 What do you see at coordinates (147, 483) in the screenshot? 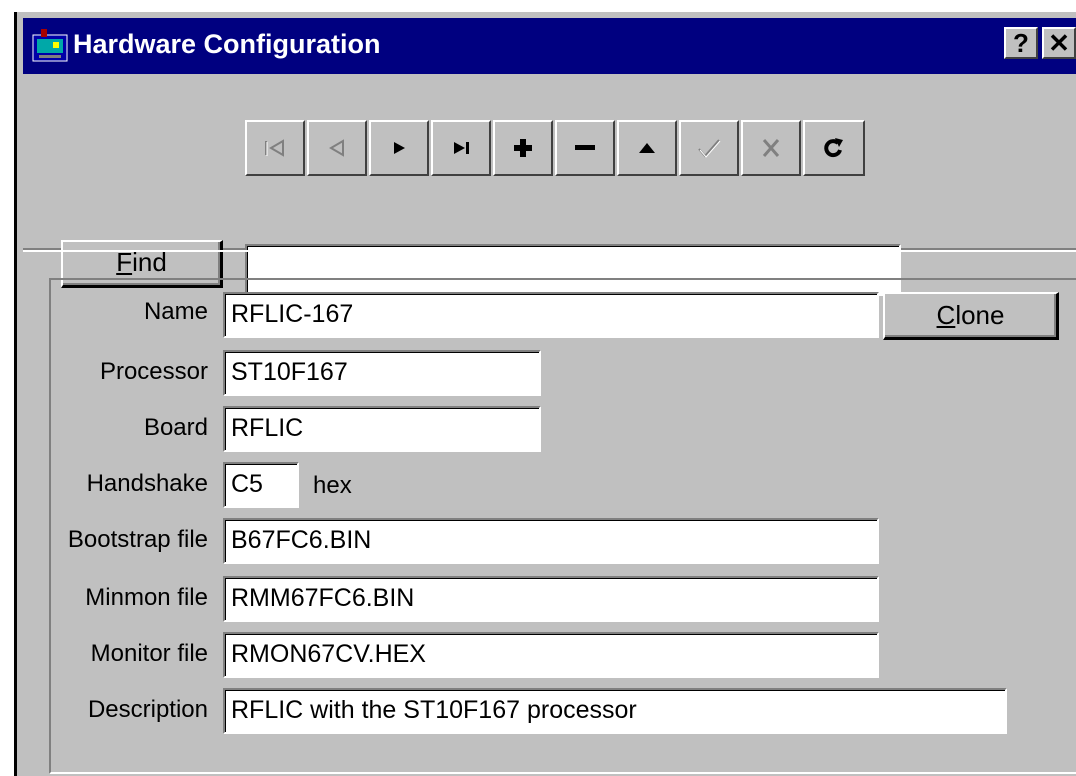
I see `handshake-label: Handshake` at bounding box center [147, 483].